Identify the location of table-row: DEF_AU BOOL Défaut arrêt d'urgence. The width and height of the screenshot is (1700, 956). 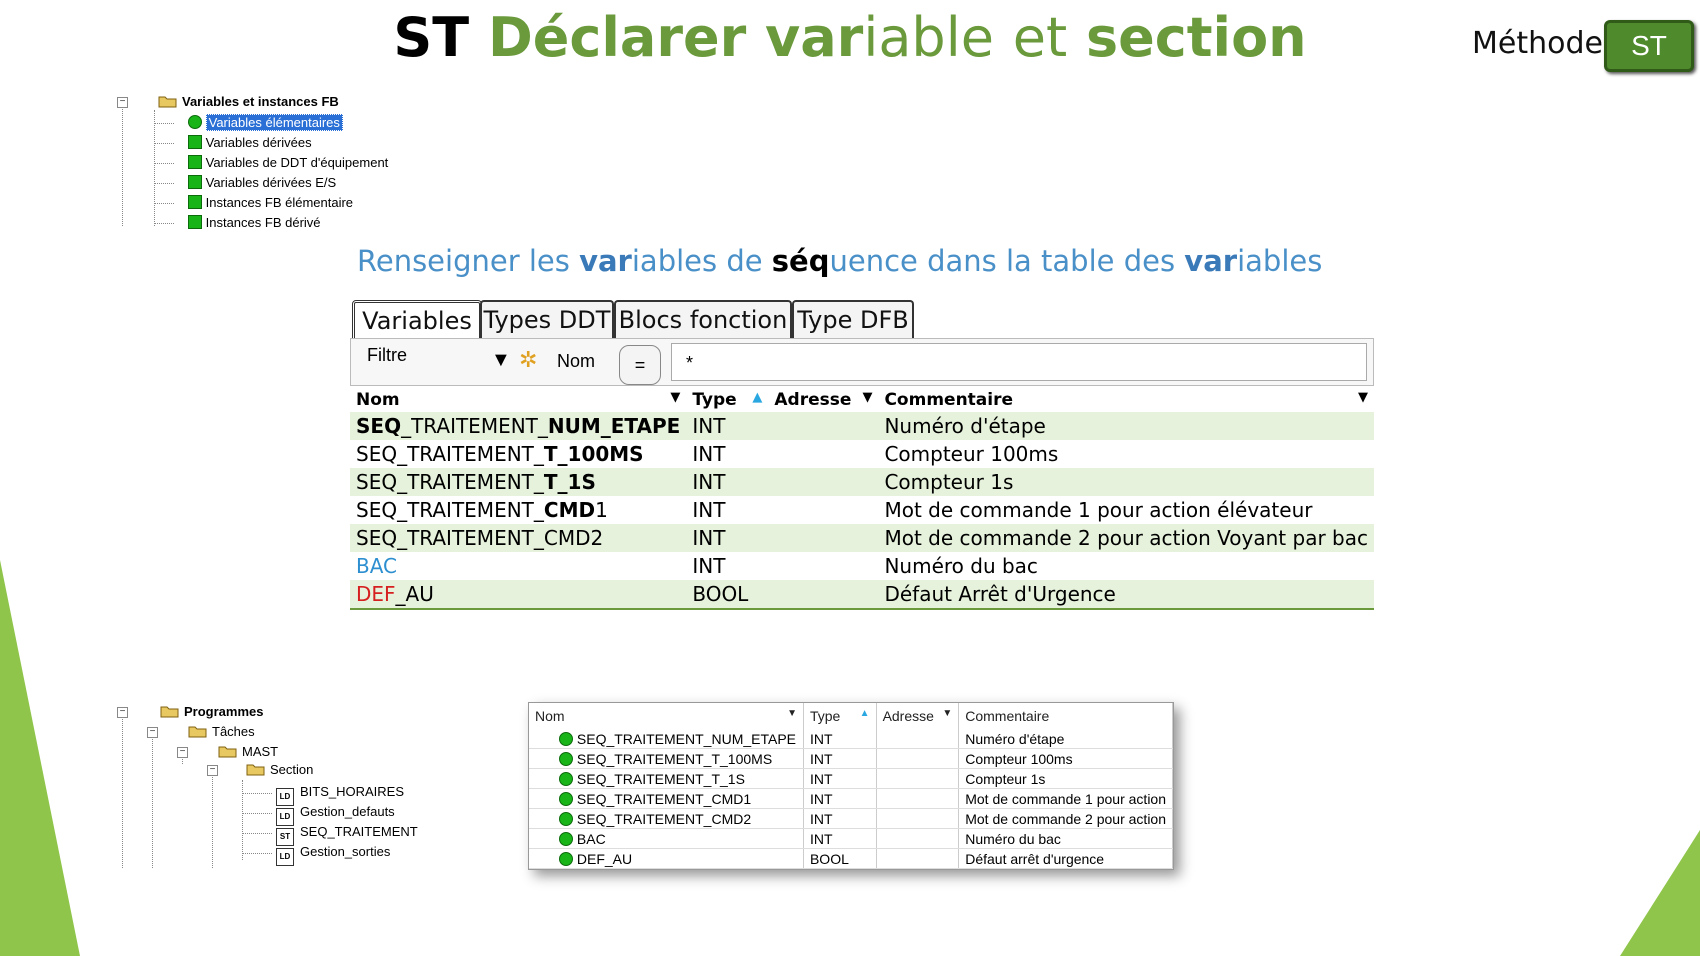
(851, 858).